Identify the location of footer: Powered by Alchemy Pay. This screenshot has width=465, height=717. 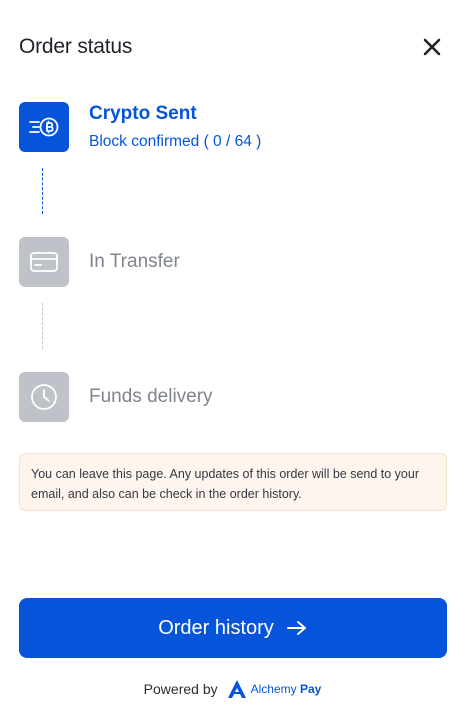
(232, 689).